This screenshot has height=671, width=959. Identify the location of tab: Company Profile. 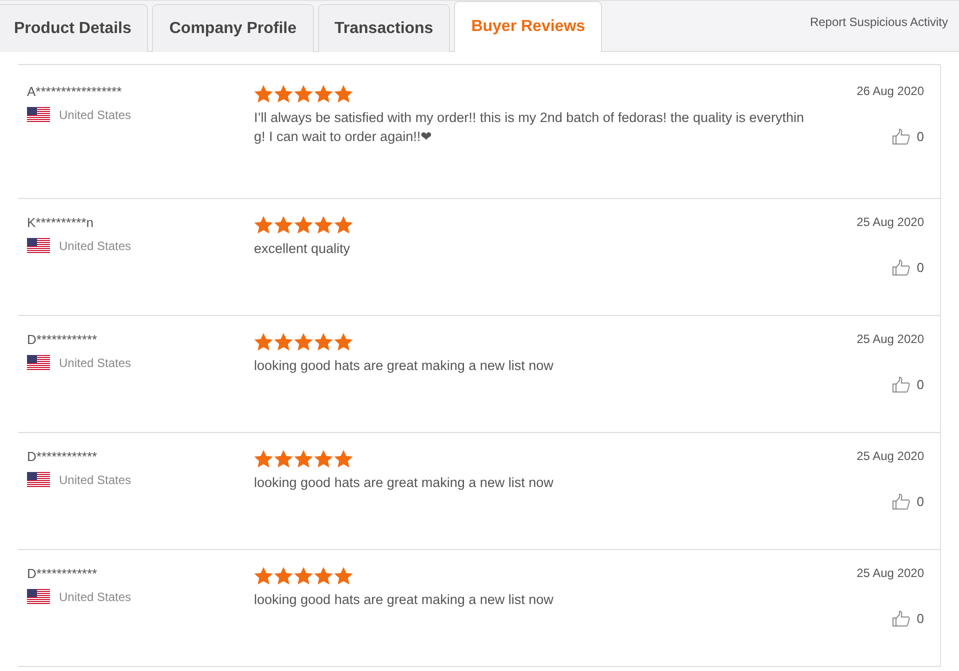
(233, 28).